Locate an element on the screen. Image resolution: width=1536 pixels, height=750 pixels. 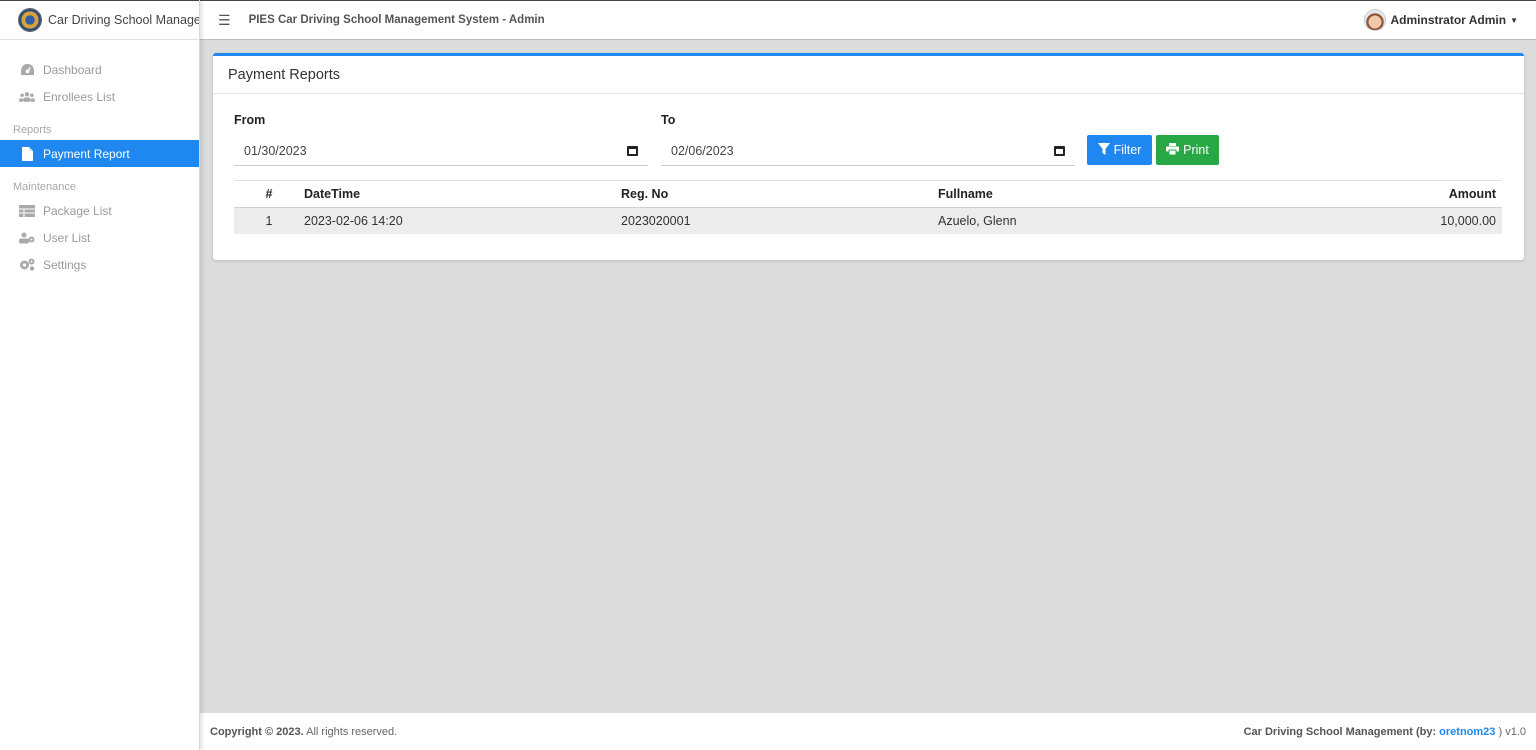
nav-header-reports: Reports is located at coordinates (32, 130).